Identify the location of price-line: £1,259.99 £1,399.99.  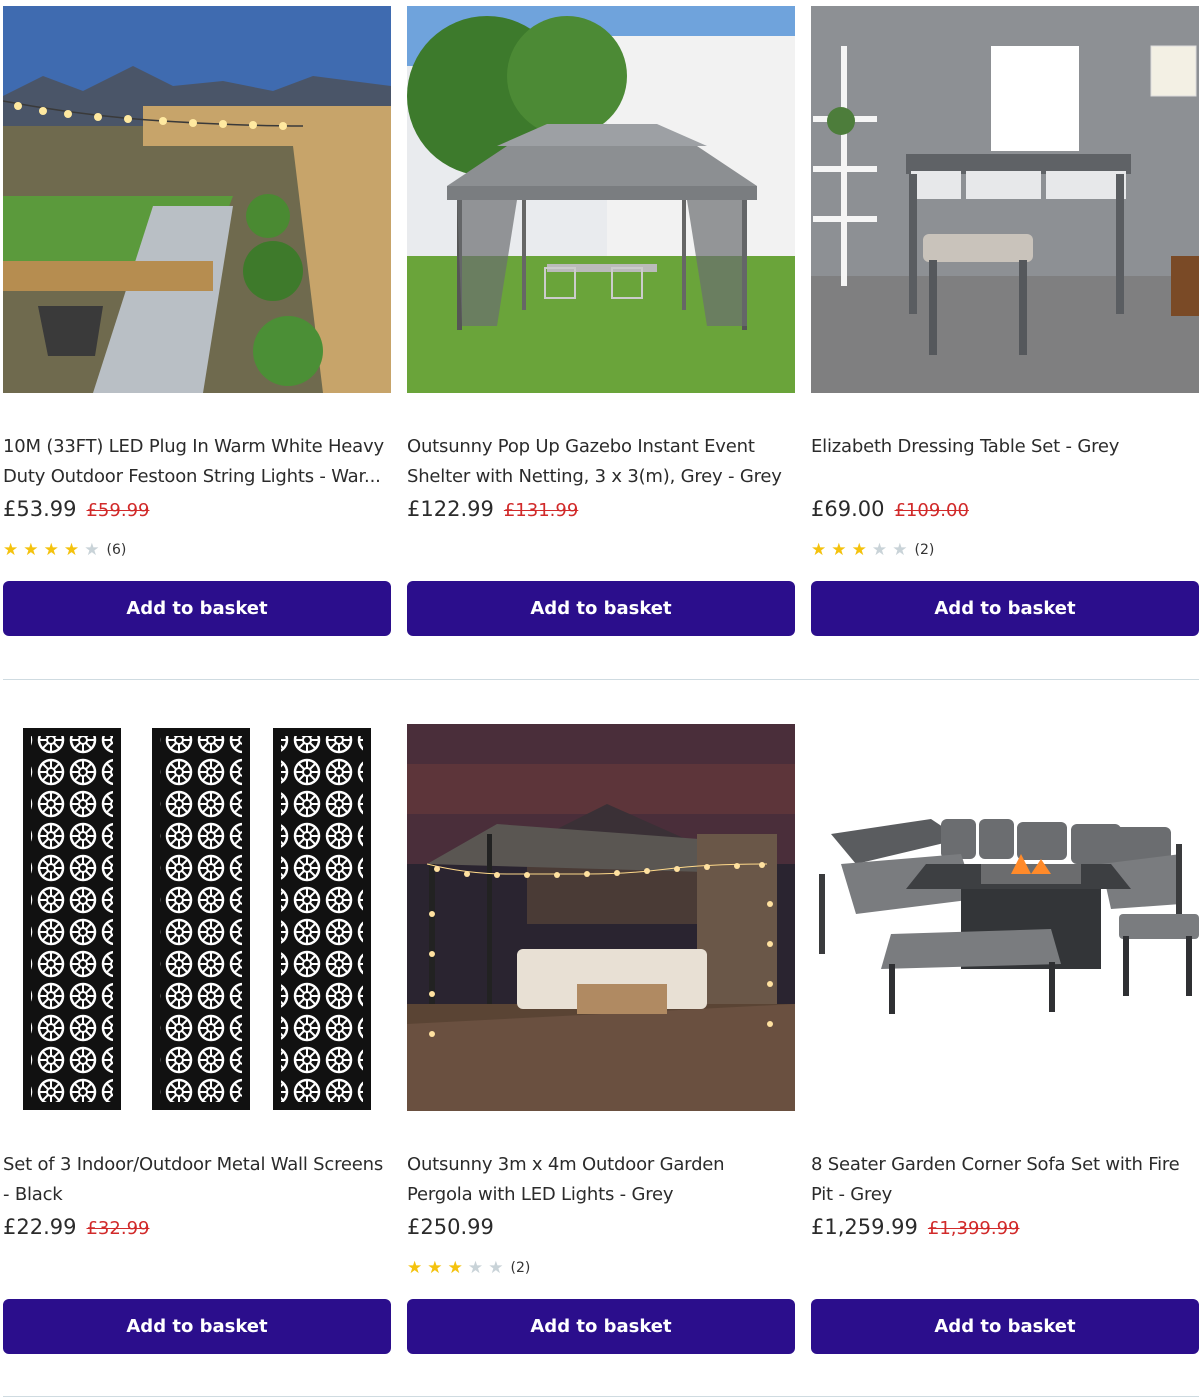
(1005, 1227).